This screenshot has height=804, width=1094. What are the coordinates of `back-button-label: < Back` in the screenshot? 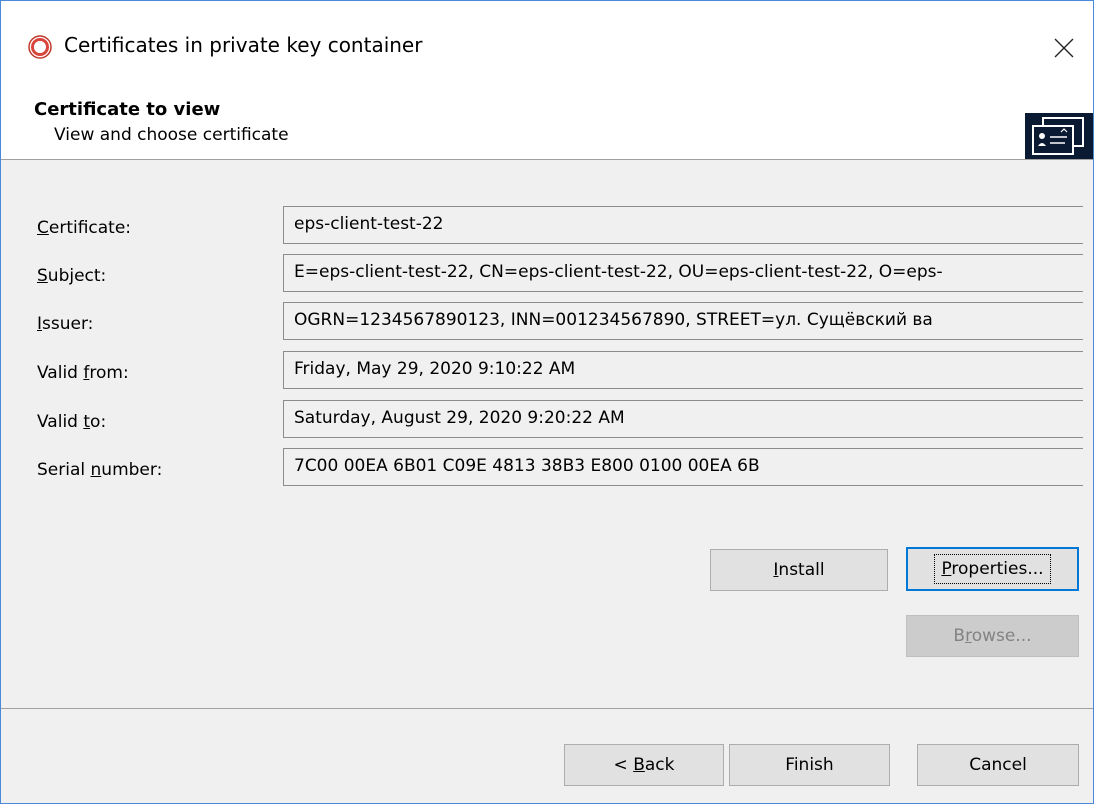 It's located at (644, 765).